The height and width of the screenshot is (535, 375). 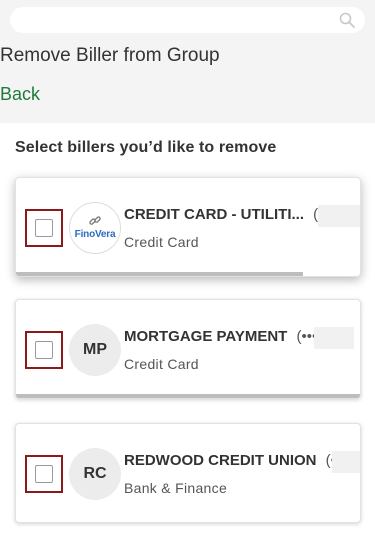 I want to click on biller-category: Bank & Finance, so click(x=176, y=488).